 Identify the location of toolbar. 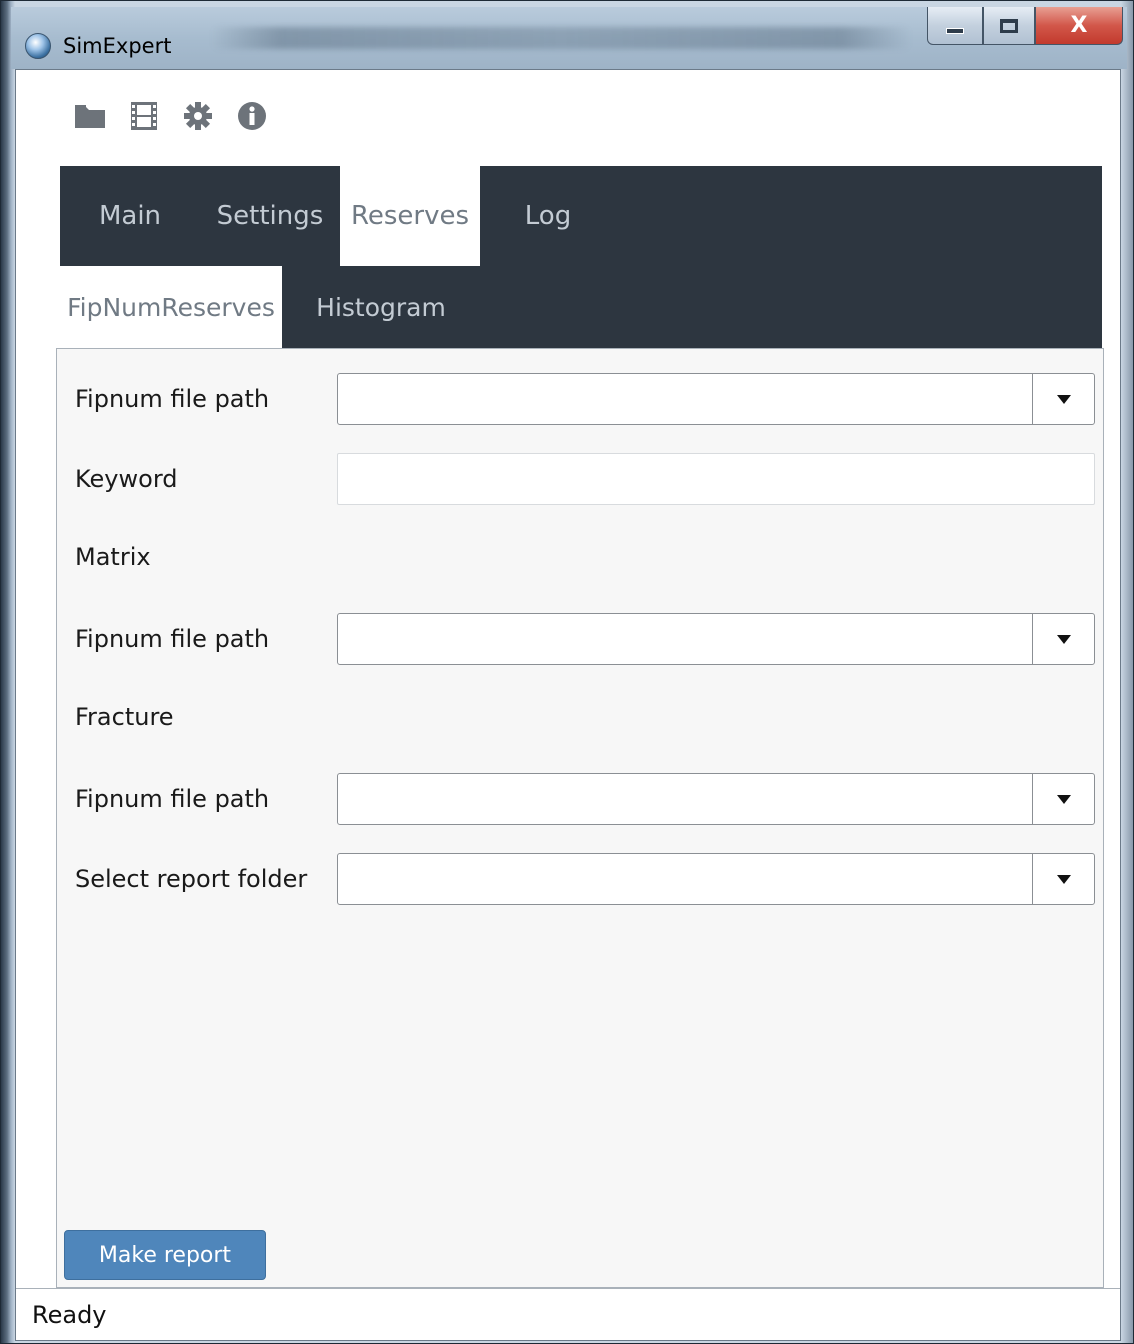
(171, 116).